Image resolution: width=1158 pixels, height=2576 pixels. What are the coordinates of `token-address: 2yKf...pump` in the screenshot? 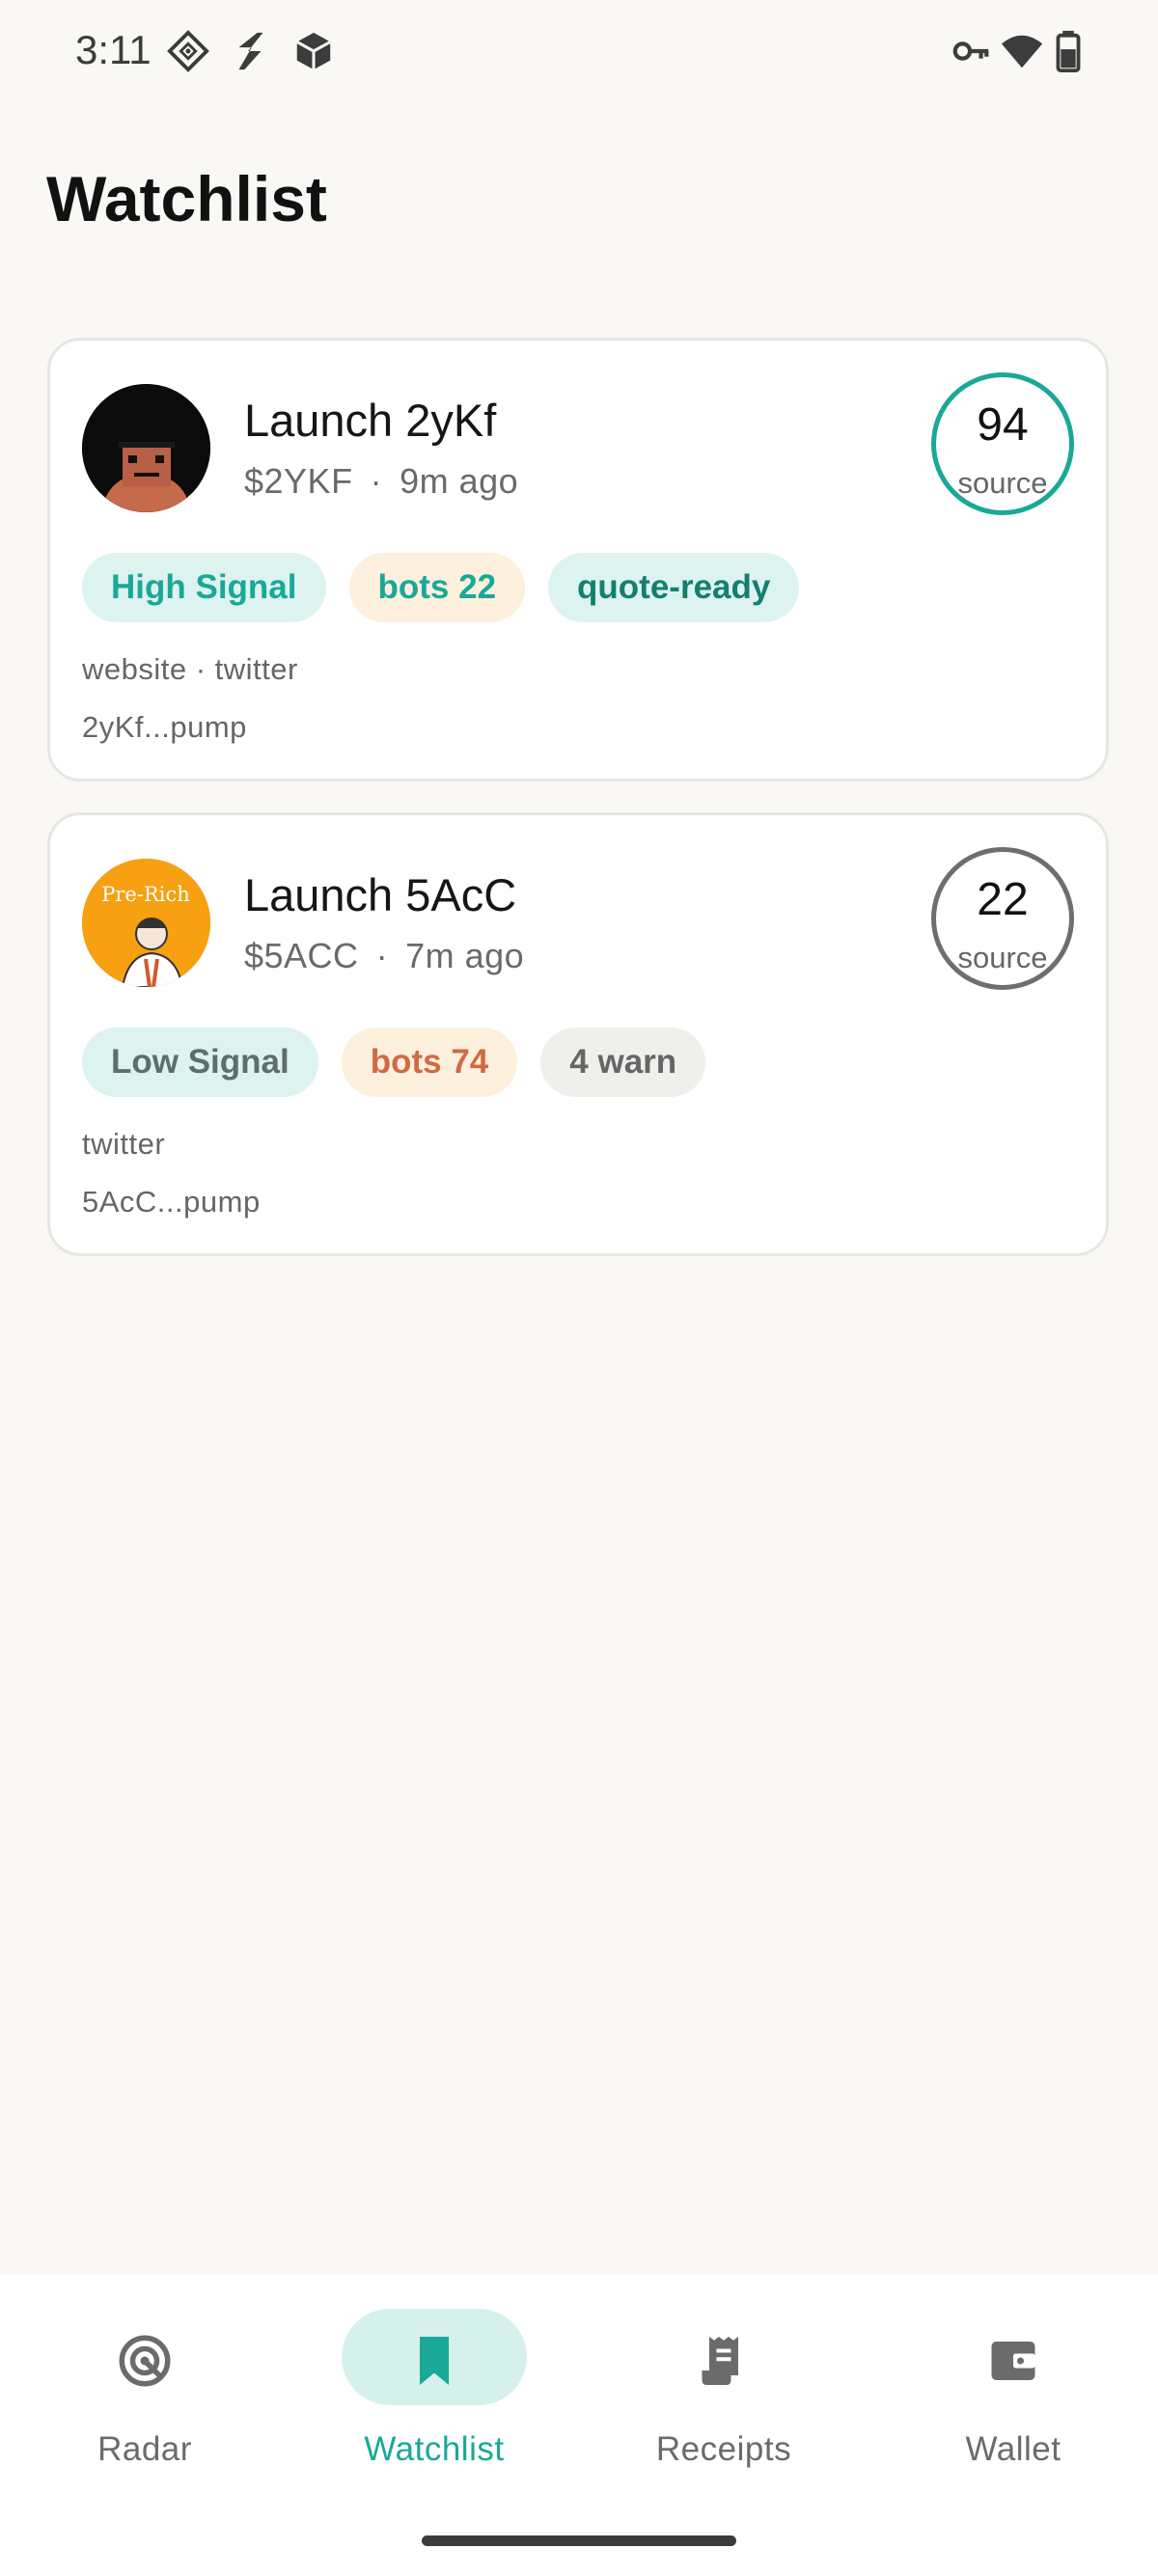 It's located at (164, 727).